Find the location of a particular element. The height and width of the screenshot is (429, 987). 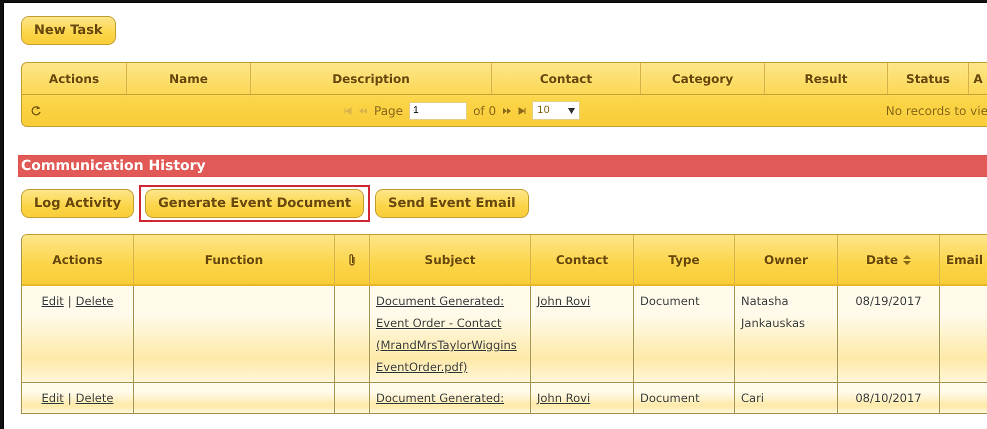

page-label: Page is located at coordinates (389, 111).